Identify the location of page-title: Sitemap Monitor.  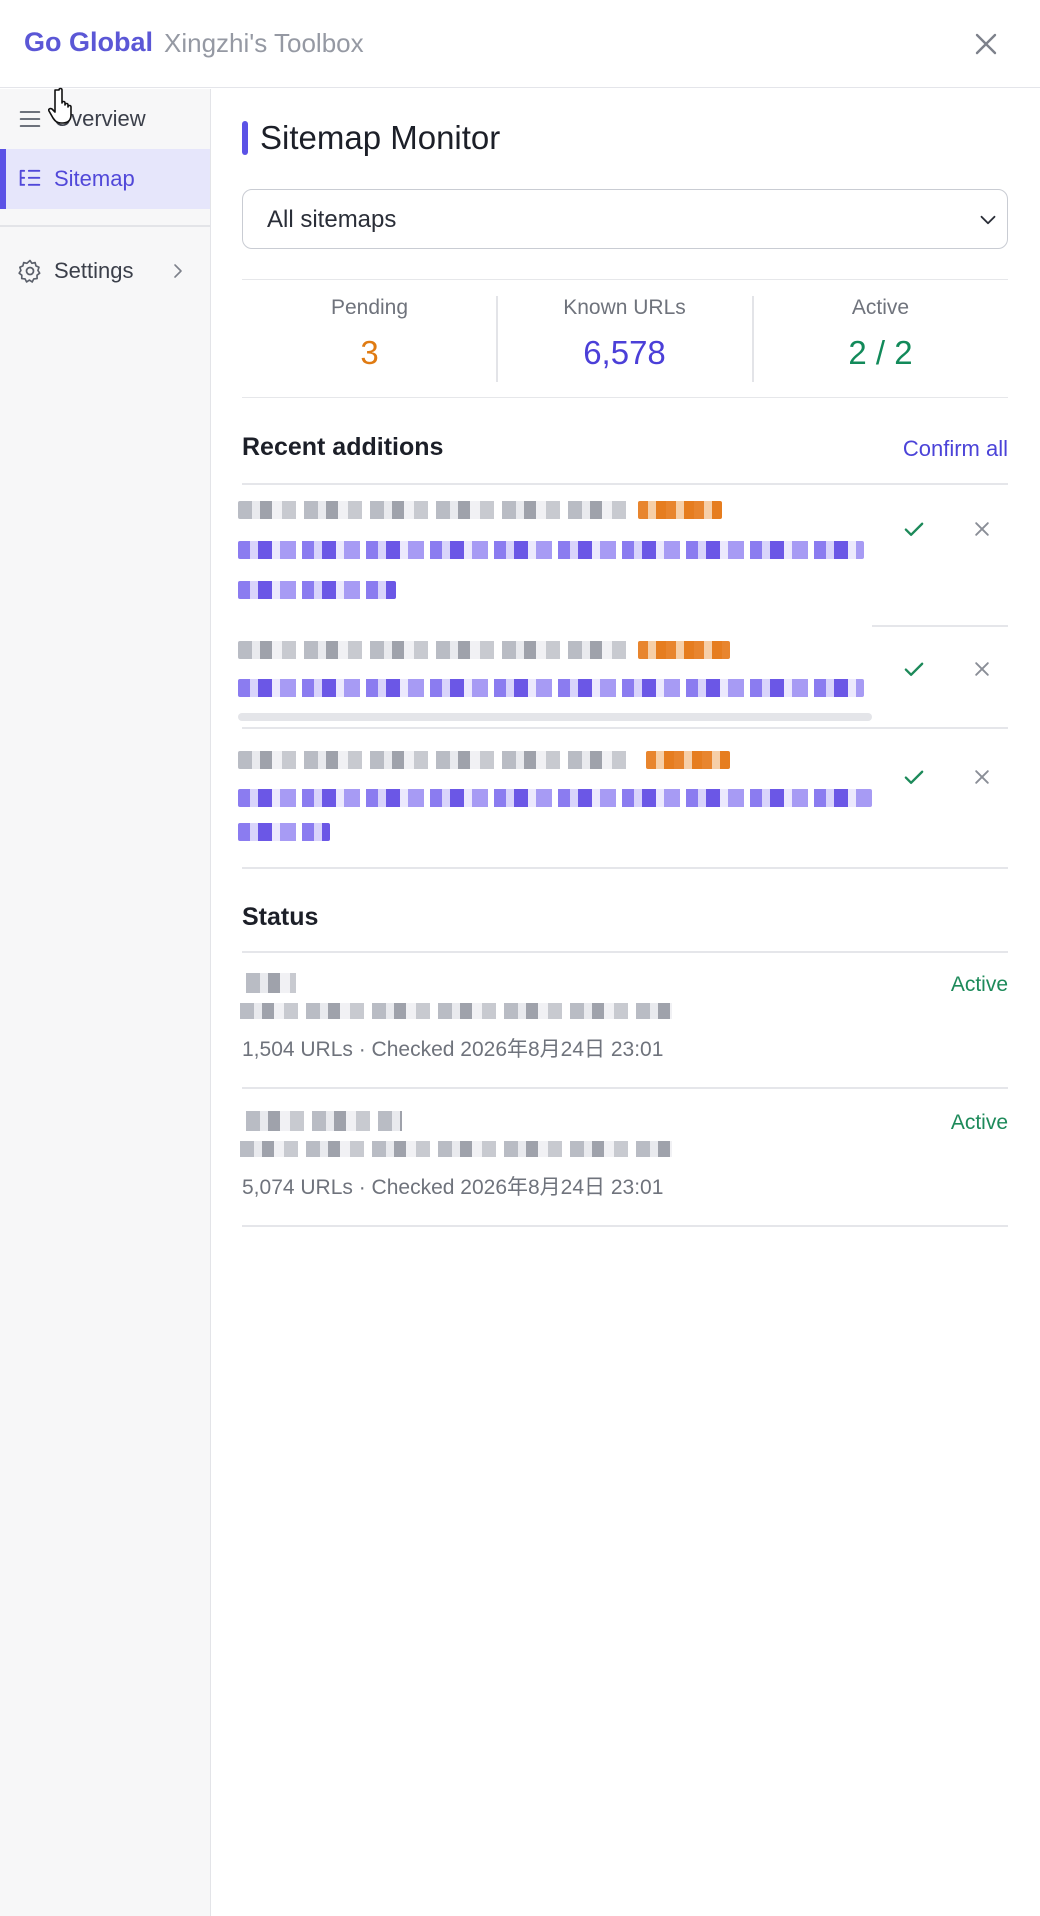
(380, 137).